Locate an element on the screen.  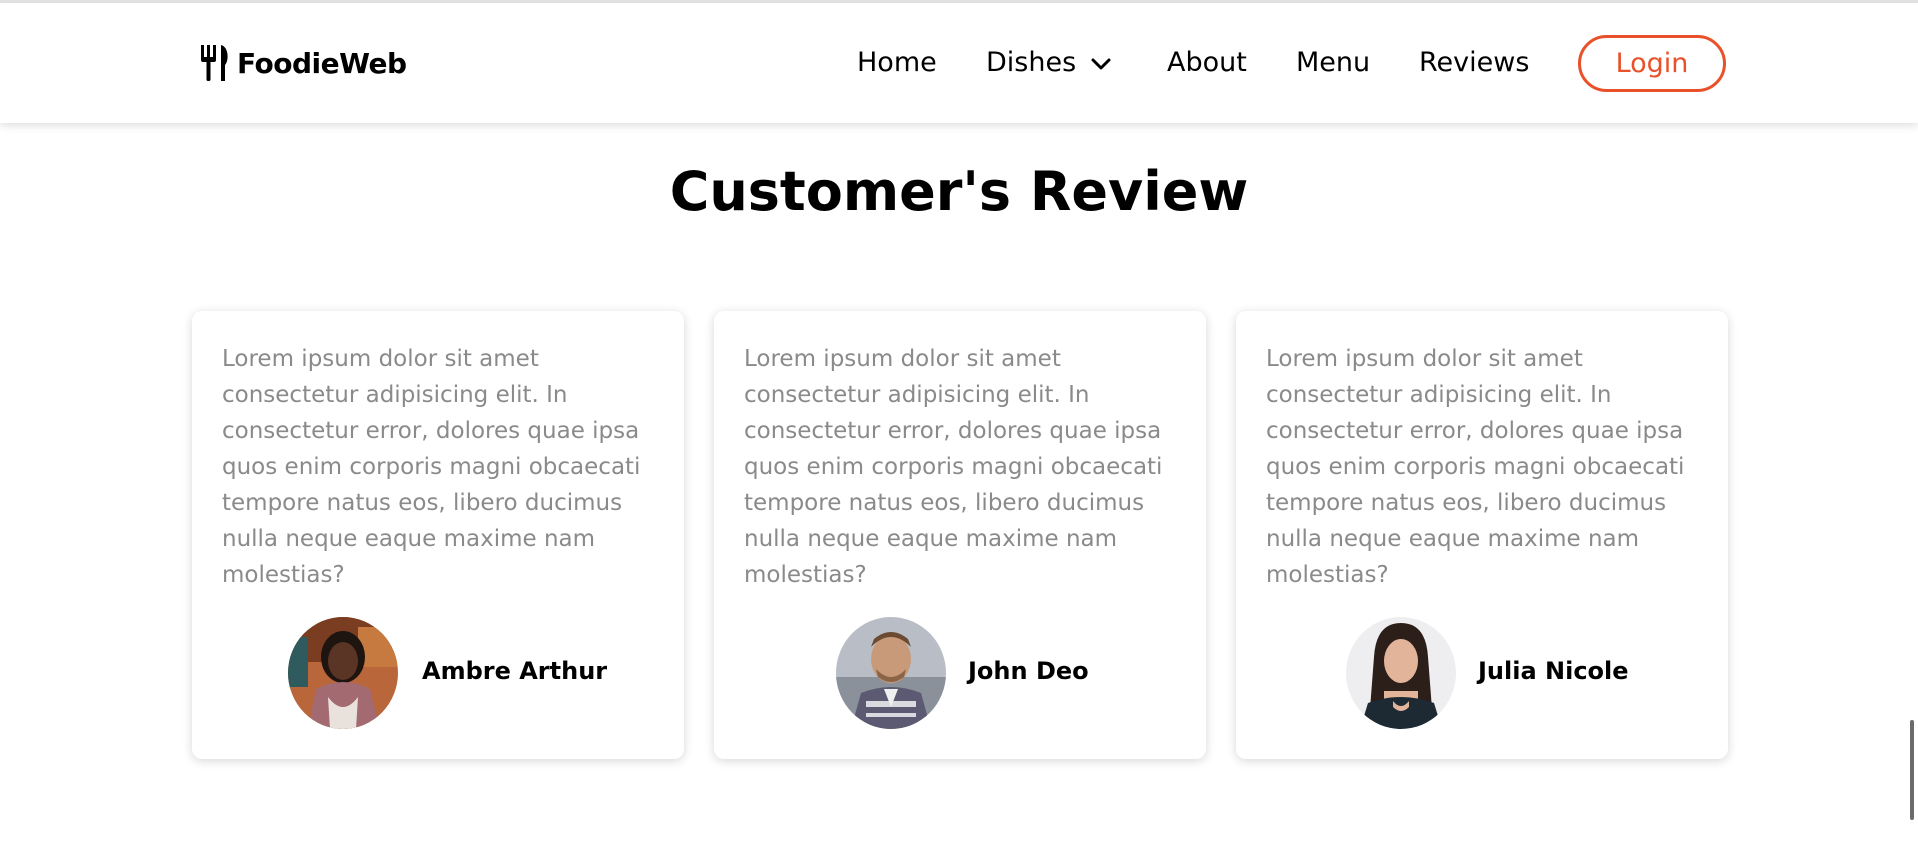
author-name: Julia Nicole is located at coordinates (1553, 671).